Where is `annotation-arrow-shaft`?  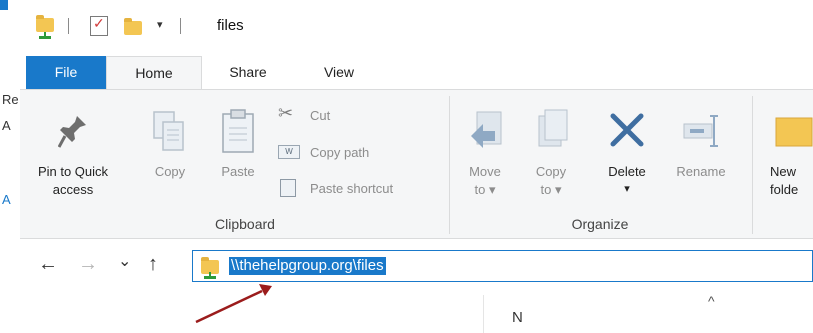
annotation-arrow-shaft is located at coordinates (229, 306).